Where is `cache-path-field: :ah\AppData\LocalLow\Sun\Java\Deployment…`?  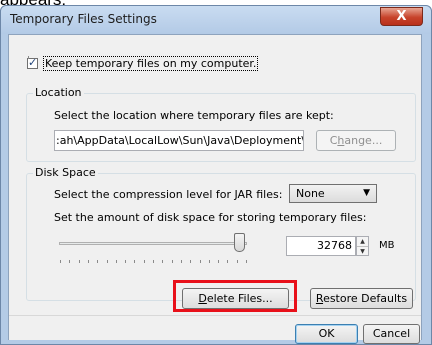 cache-path-field: :ah\AppData\LocalLow\Sun\Java\Deployment… is located at coordinates (179, 140).